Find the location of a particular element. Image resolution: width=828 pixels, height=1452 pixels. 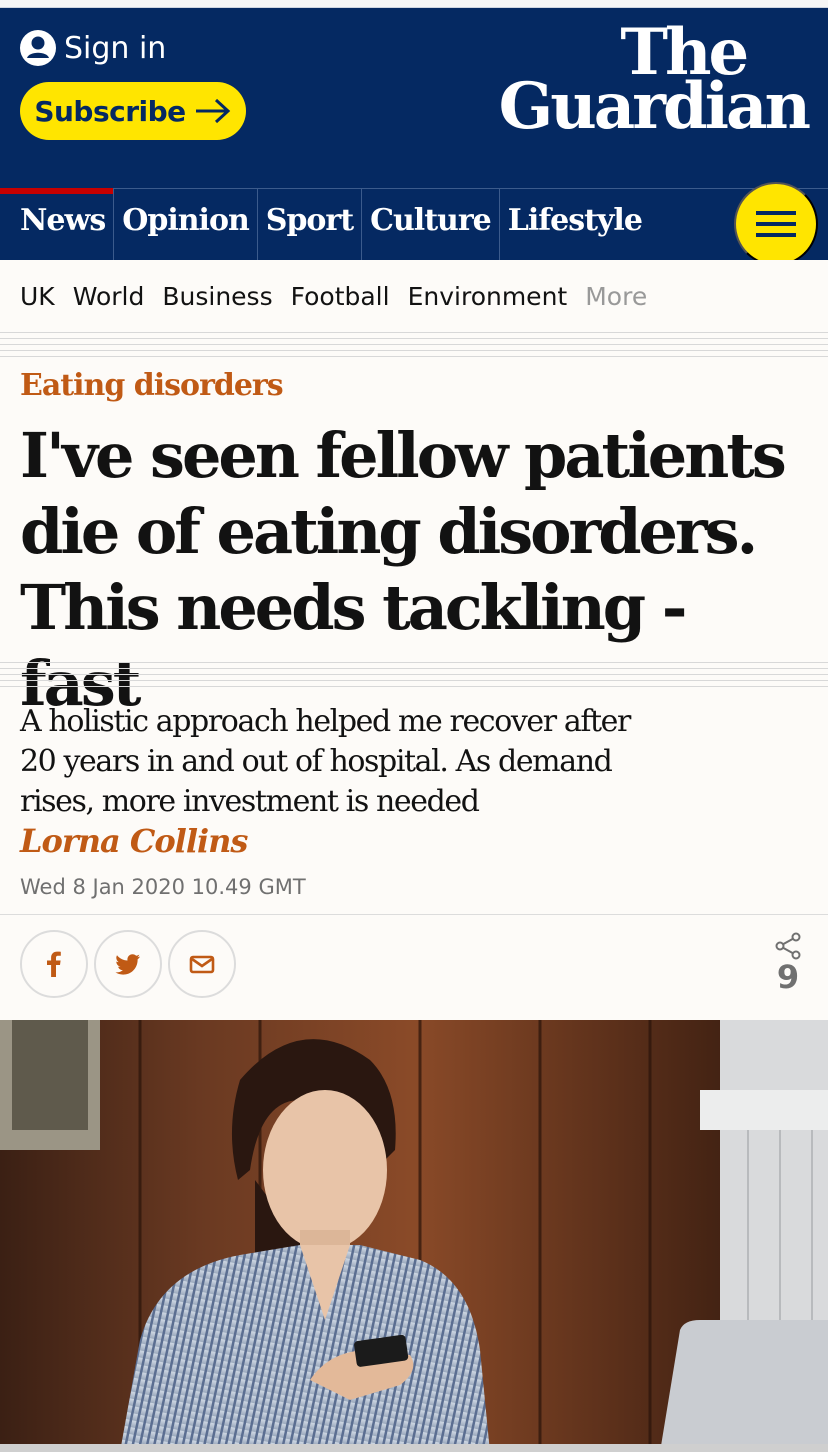

email-icon is located at coordinates (202, 964).